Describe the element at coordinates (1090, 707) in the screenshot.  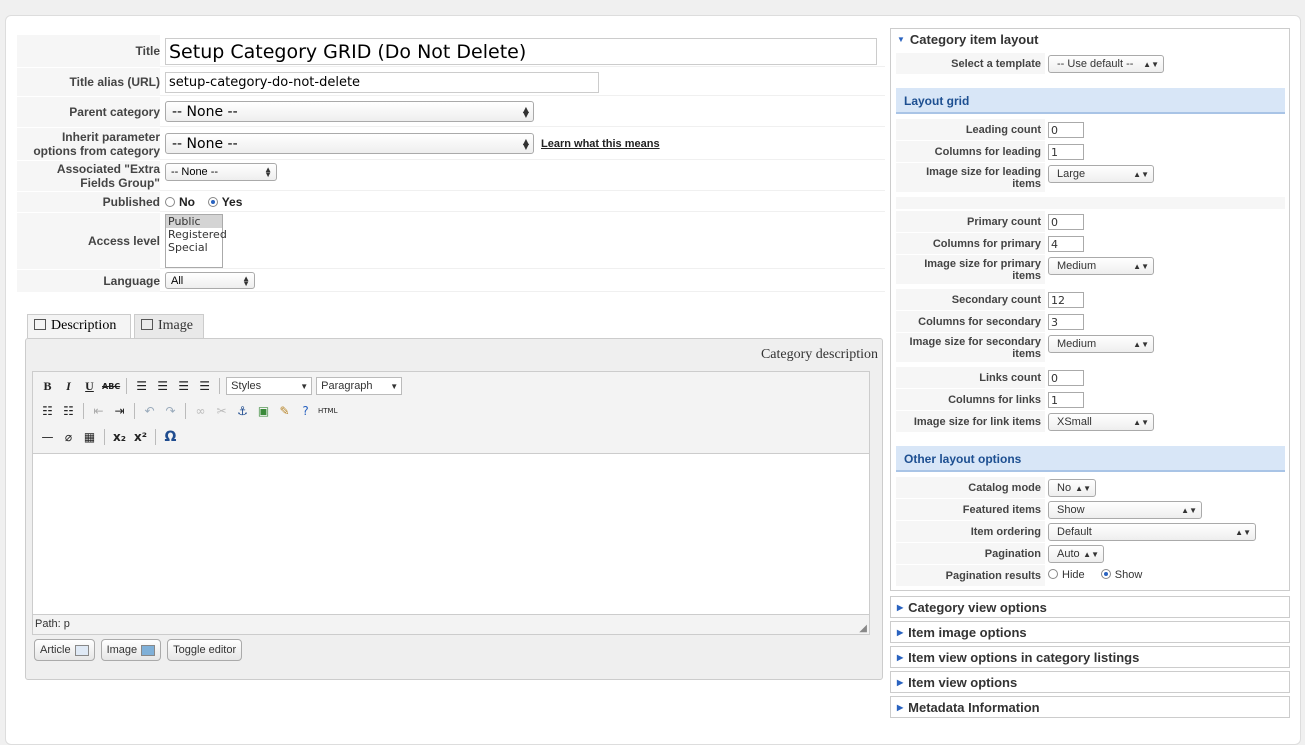
I see `metadata-information-panel: ▶ Metadata Information` at that location.